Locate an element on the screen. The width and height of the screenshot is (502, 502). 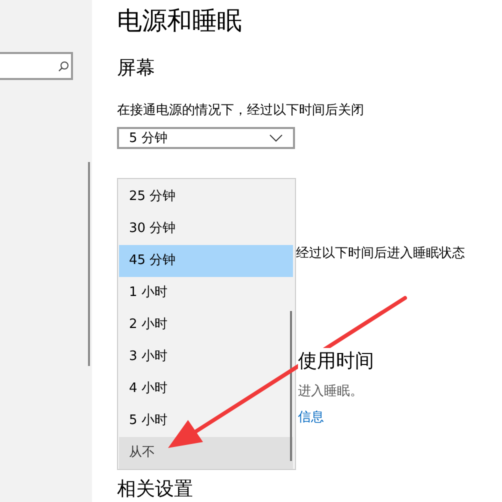
dropdown-option: 从不 is located at coordinates (206, 453).